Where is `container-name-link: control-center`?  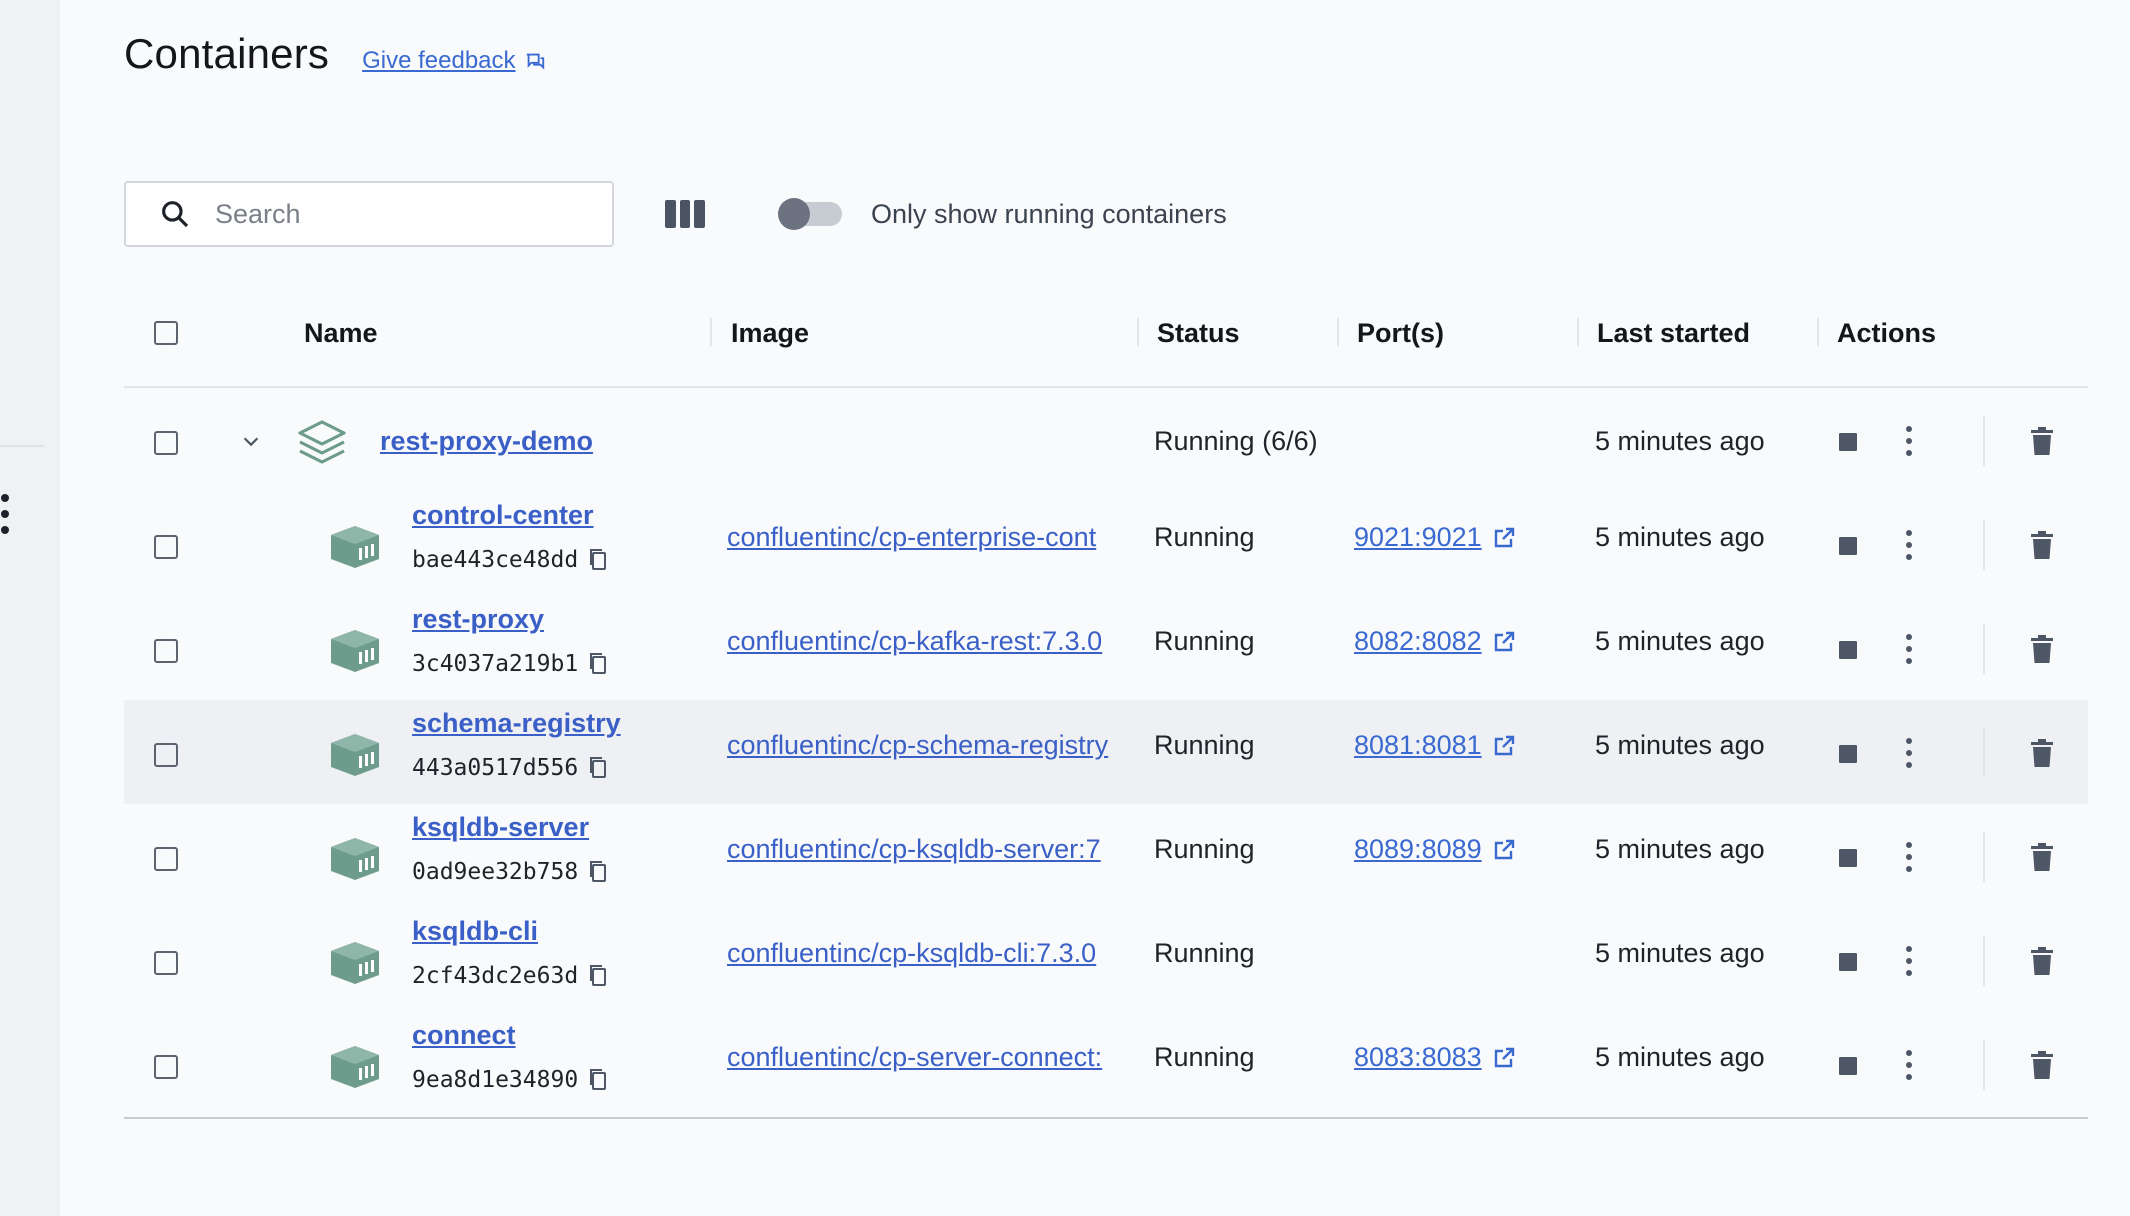
container-name-link: control-center is located at coordinates (503, 515).